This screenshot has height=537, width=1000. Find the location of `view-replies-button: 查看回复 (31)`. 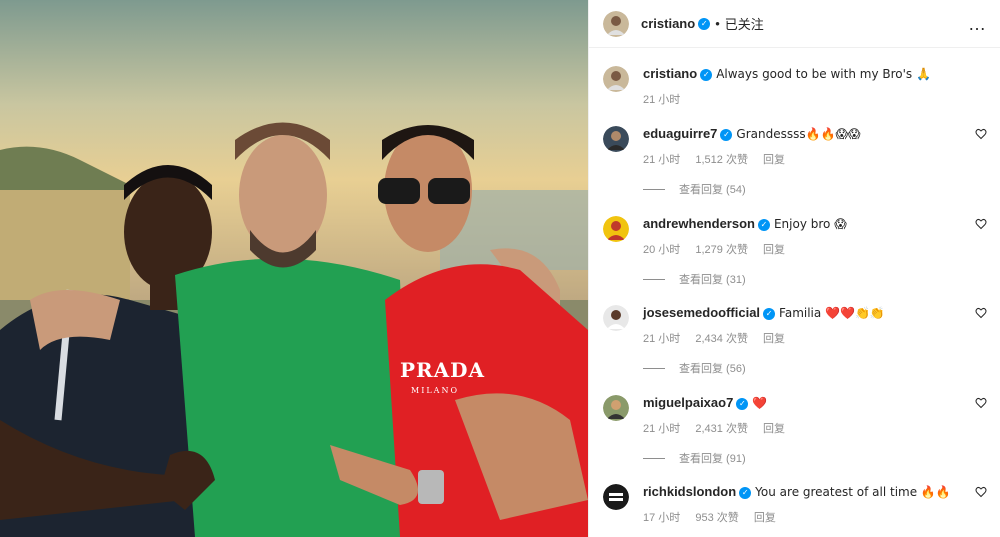

view-replies-button: 查看回复 (31) is located at coordinates (818, 279).